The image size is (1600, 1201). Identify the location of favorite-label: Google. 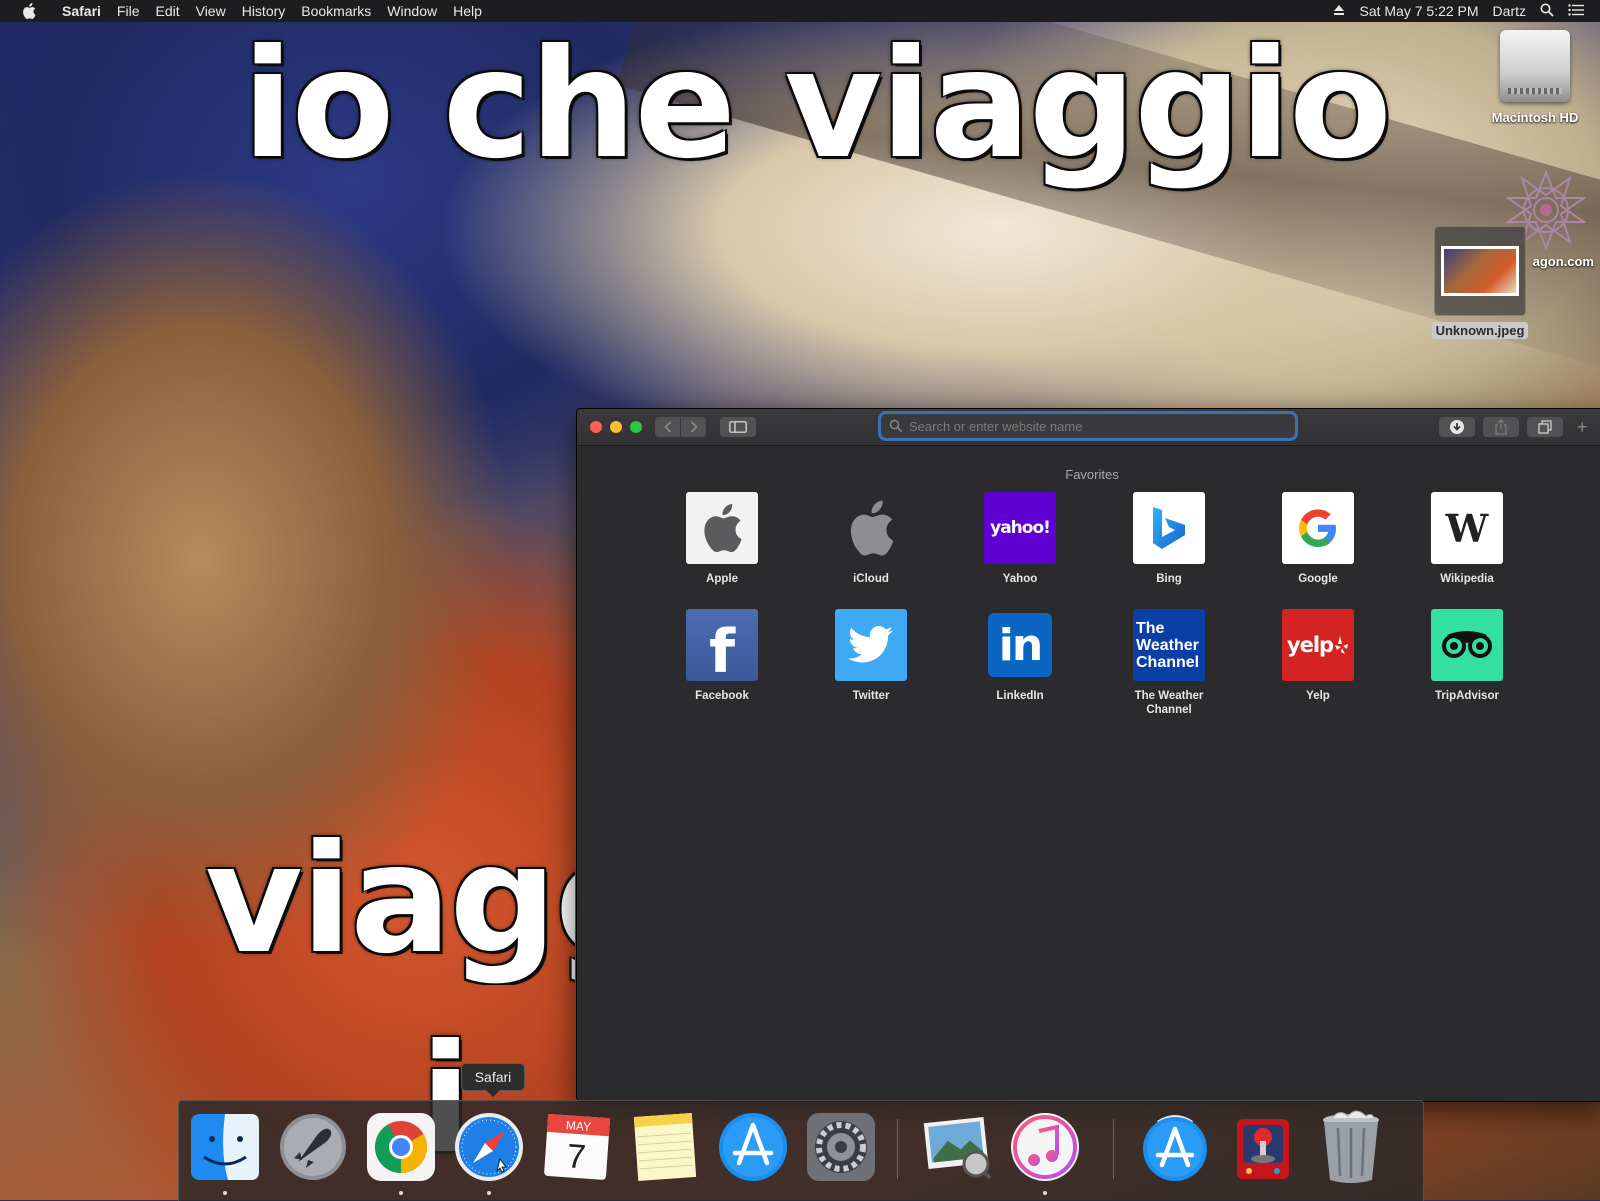
(1318, 579).